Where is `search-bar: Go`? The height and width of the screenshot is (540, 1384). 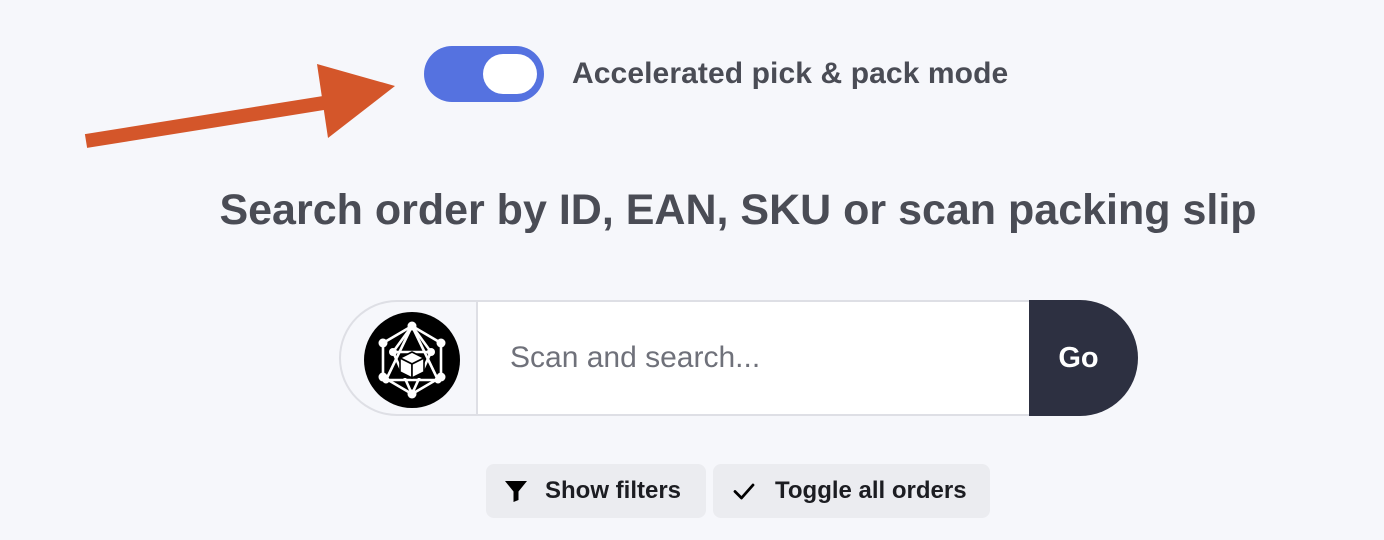 search-bar: Go is located at coordinates (738, 358).